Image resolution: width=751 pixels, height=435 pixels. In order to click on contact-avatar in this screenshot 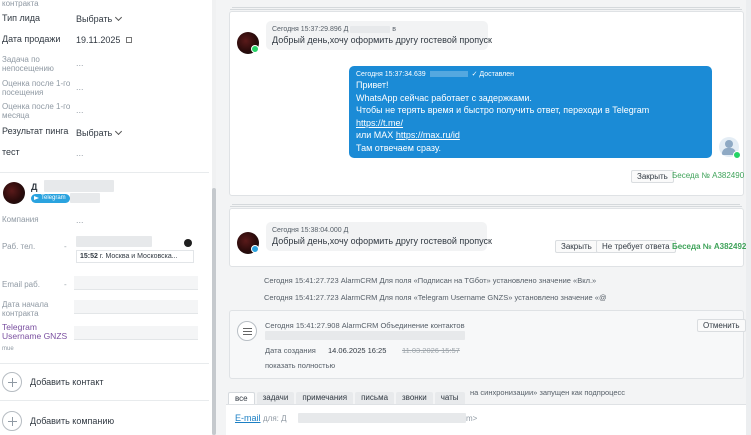, I will do `click(14, 193)`.